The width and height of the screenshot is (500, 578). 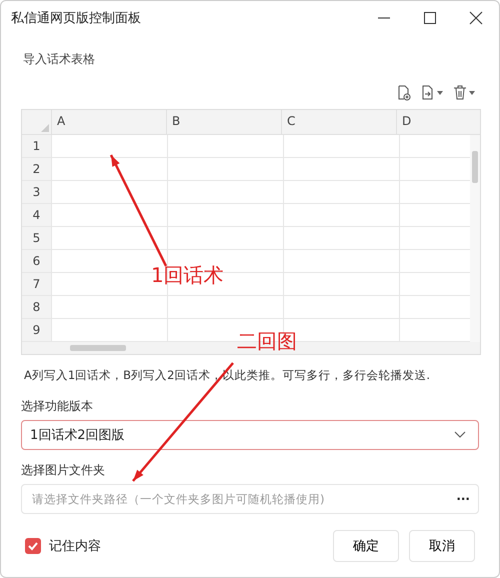 What do you see at coordinates (33, 546) in the screenshot?
I see `checkmark-icon` at bounding box center [33, 546].